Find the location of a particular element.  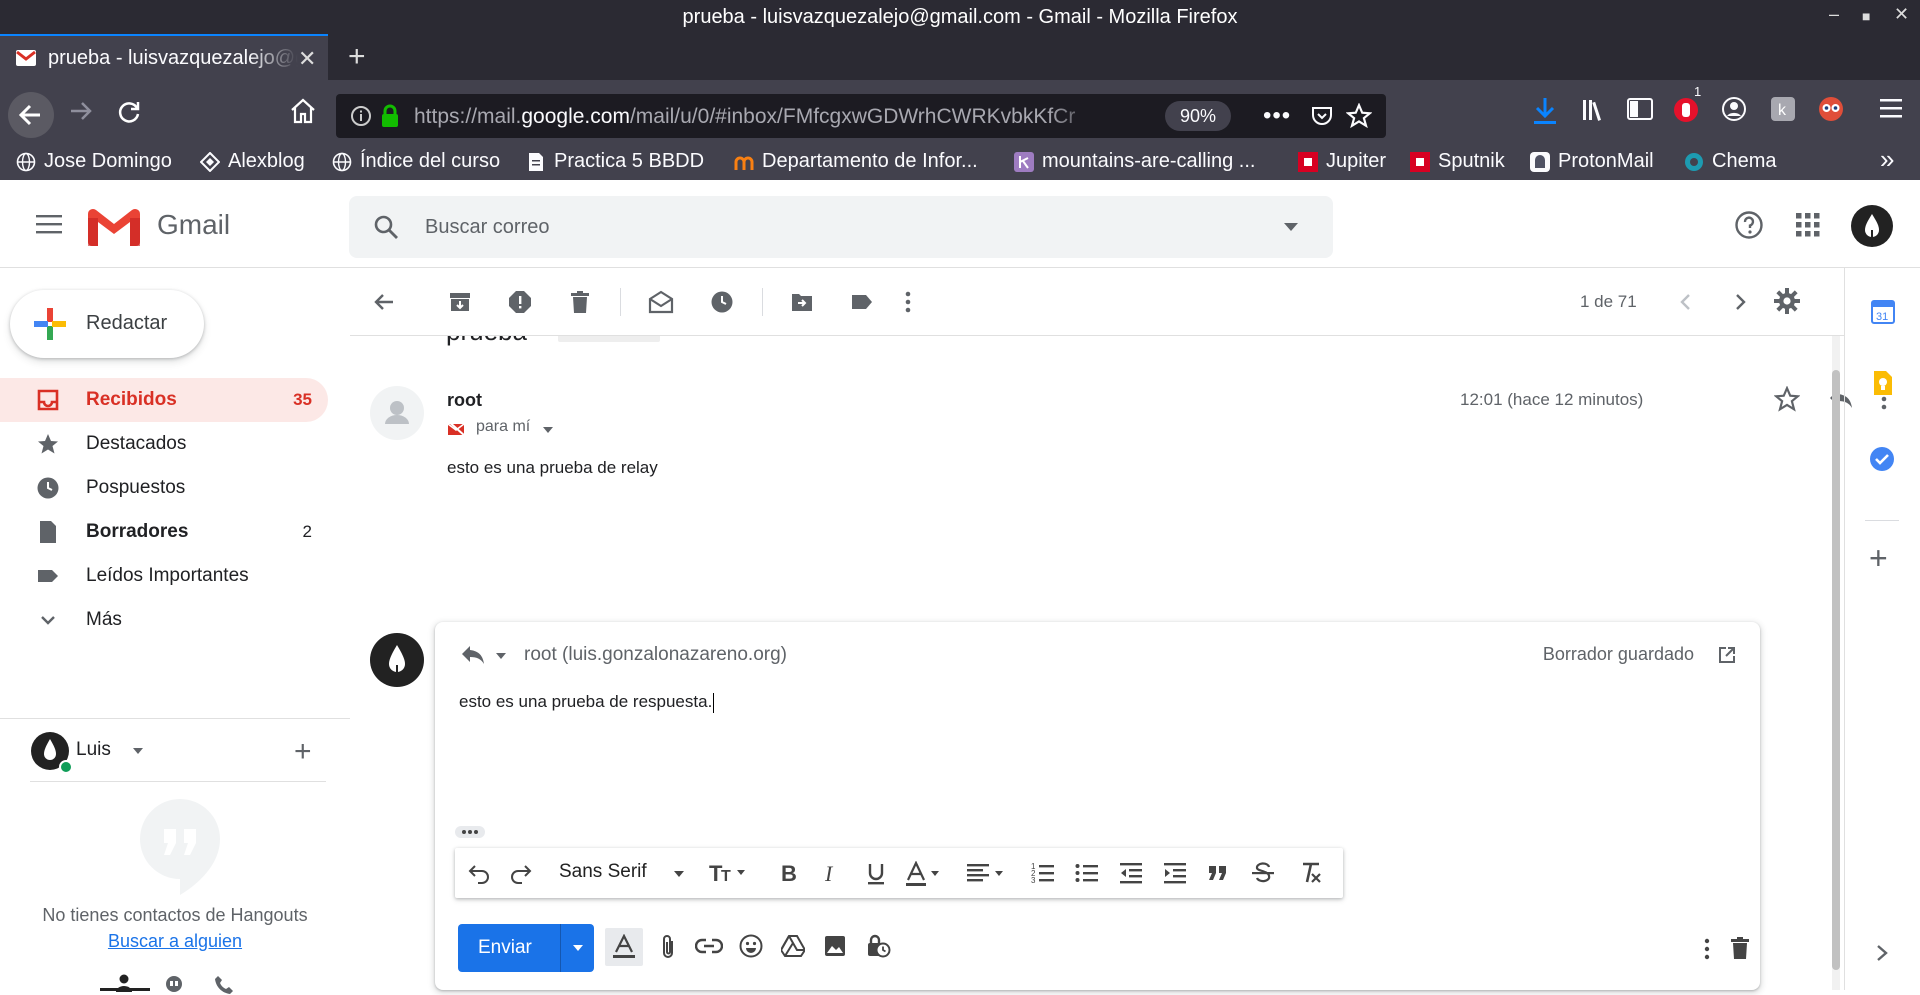

bookmark-alexblog: Alexblog is located at coordinates (252, 161).